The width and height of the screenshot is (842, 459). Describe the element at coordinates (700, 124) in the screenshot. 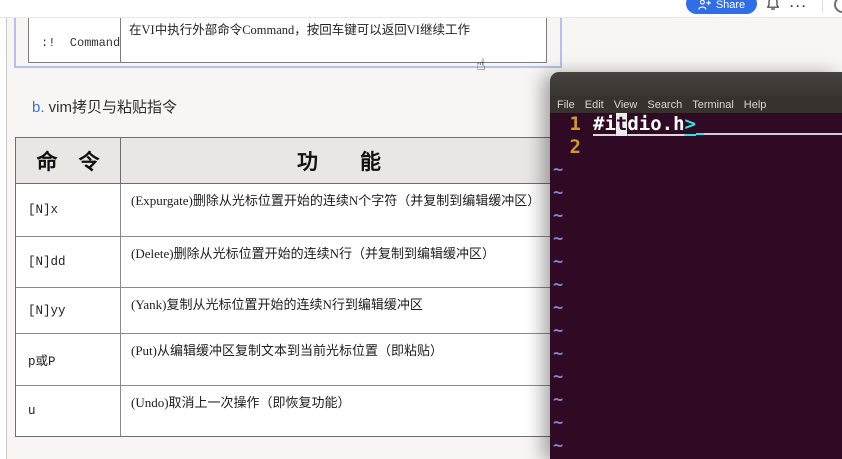

I see `underline-cyan-segment` at that location.